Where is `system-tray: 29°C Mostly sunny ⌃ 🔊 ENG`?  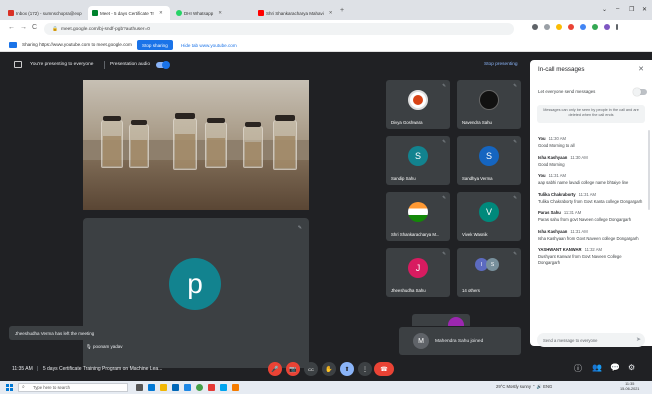
system-tray: 29°C Mostly sunny ⌃ 🔊 ENG is located at coordinates (524, 387).